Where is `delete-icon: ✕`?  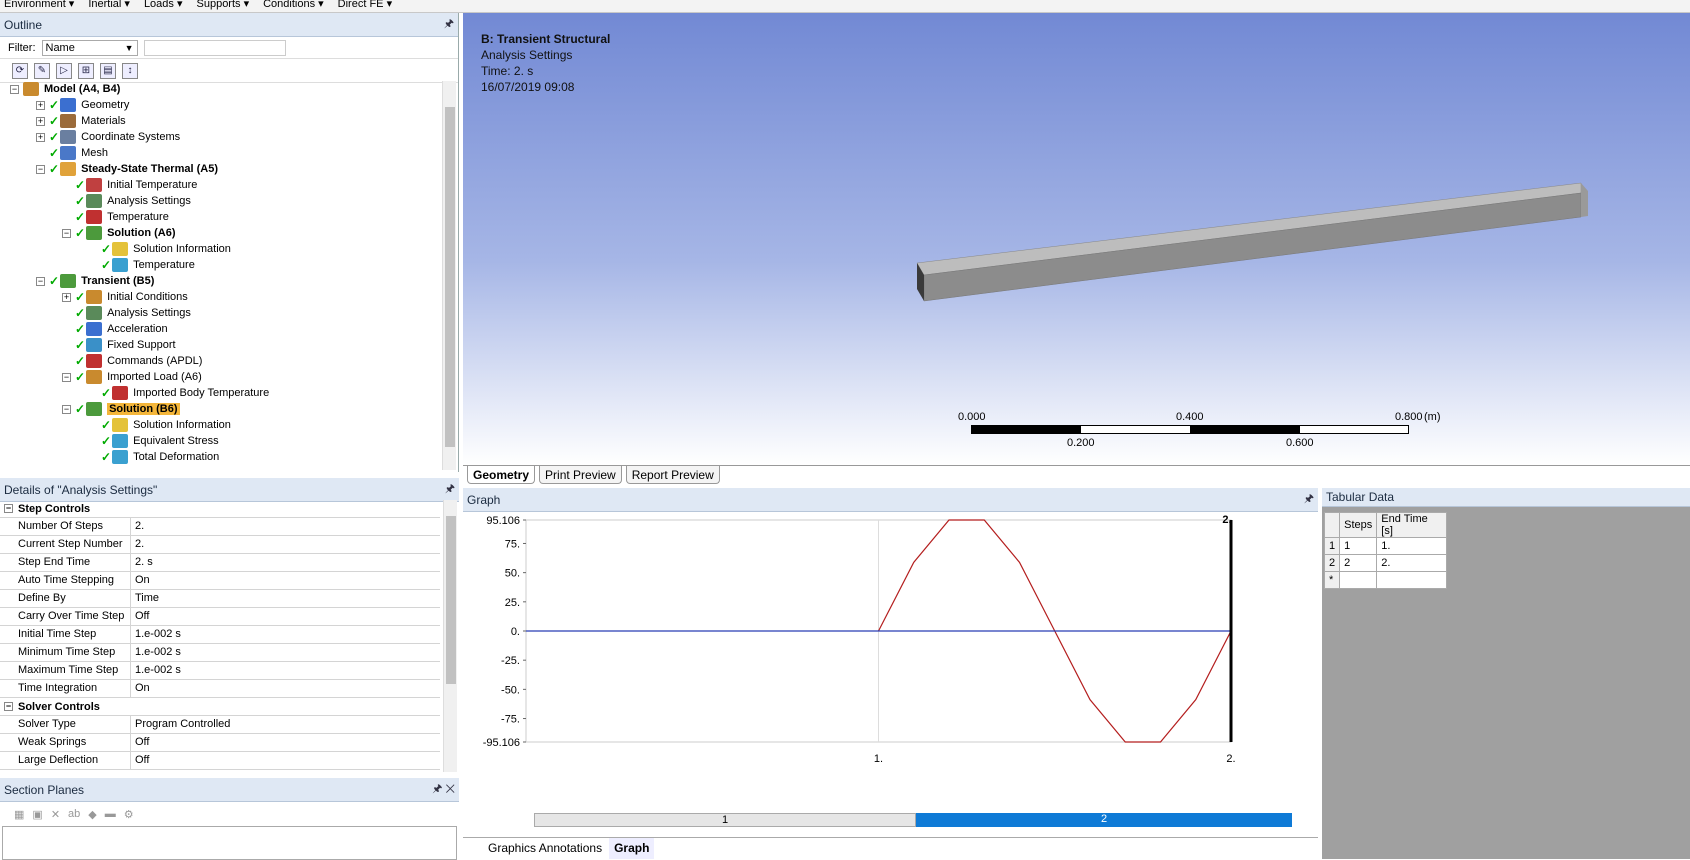 delete-icon: ✕ is located at coordinates (55, 814).